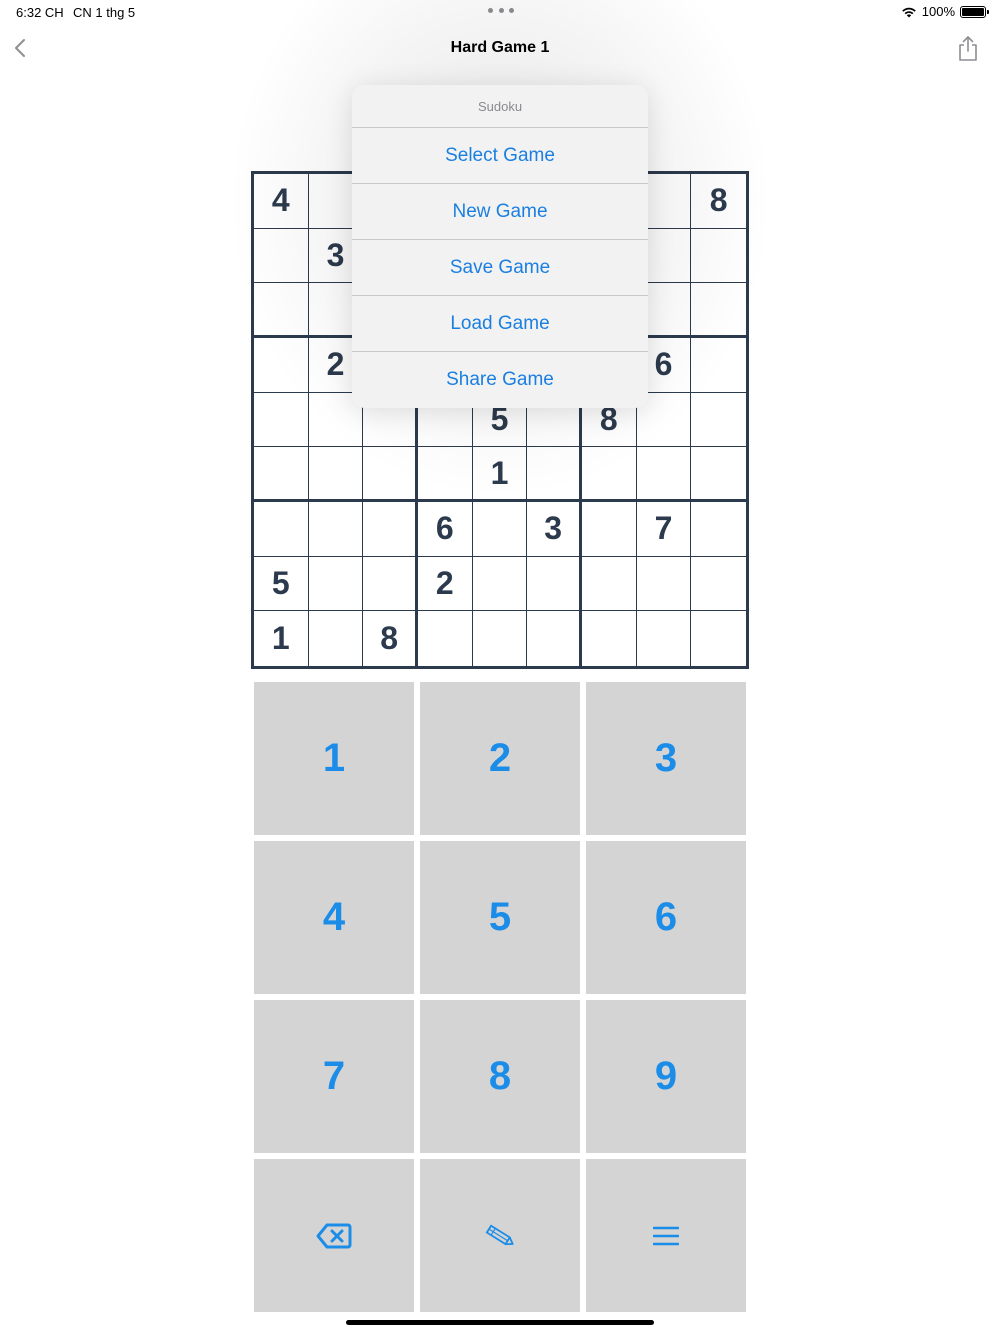  I want to click on share-icon, so click(968, 48).